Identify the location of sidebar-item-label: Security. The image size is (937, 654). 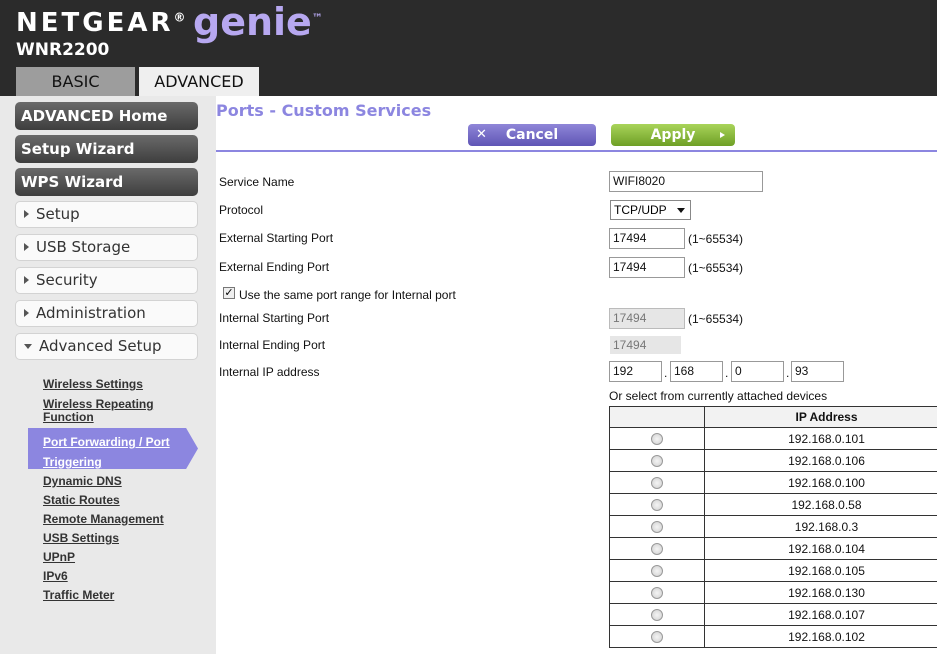
(67, 280).